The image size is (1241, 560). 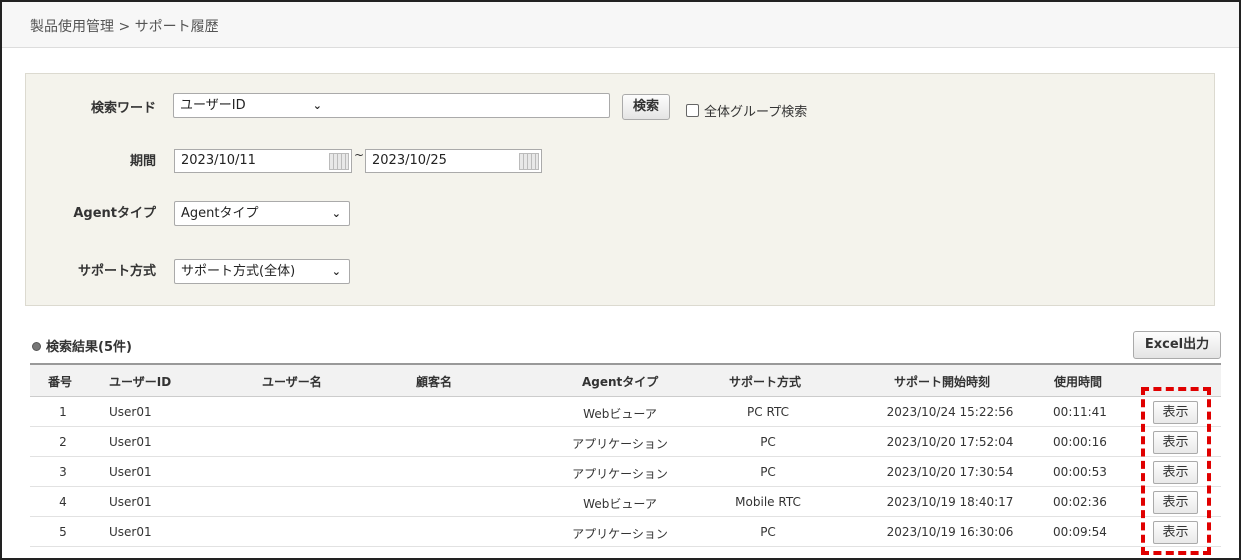 I want to click on cell-no: 4, so click(x=63, y=502).